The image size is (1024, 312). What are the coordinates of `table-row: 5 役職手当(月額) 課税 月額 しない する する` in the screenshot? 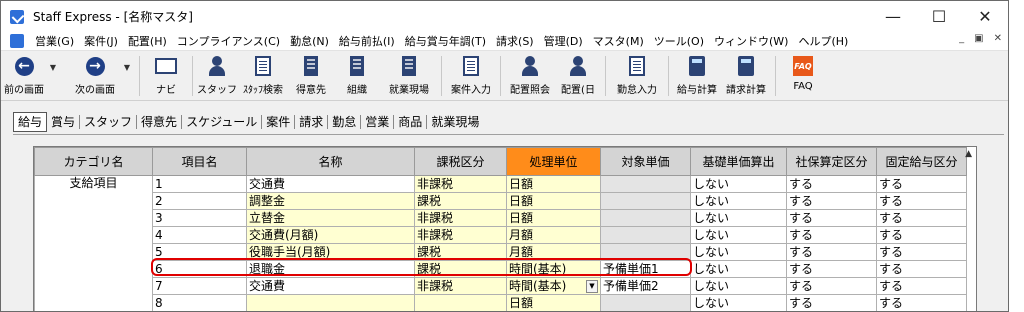 It's located at (501, 252).